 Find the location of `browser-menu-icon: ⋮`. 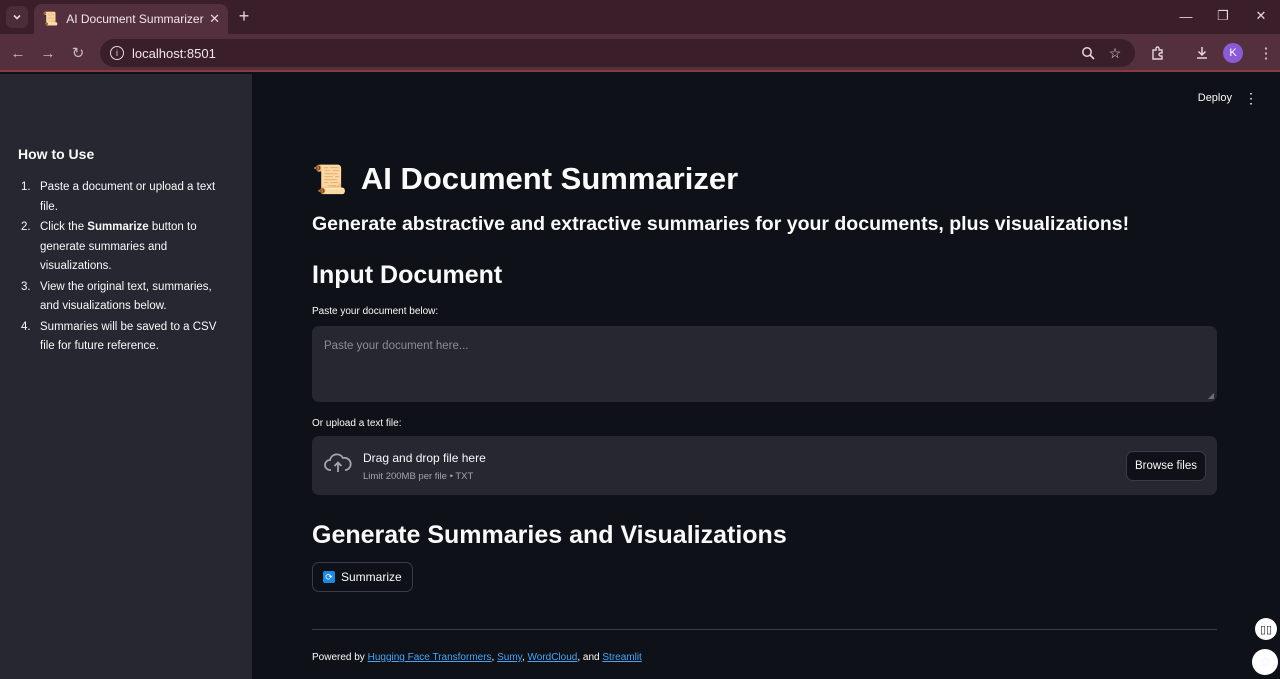

browser-menu-icon: ⋮ is located at coordinates (1266, 53).